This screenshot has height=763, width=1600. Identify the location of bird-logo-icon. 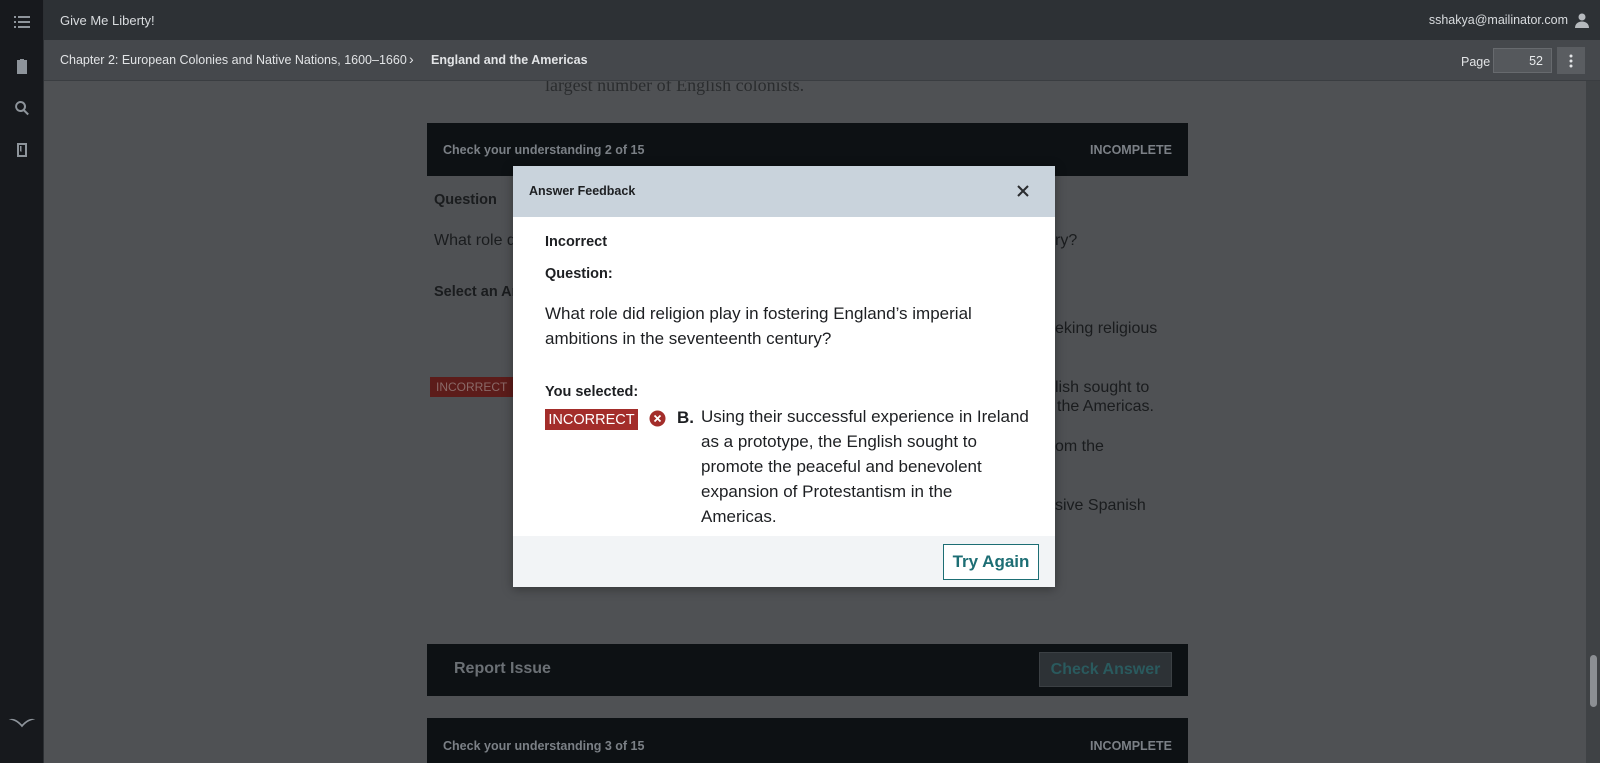
(22, 722).